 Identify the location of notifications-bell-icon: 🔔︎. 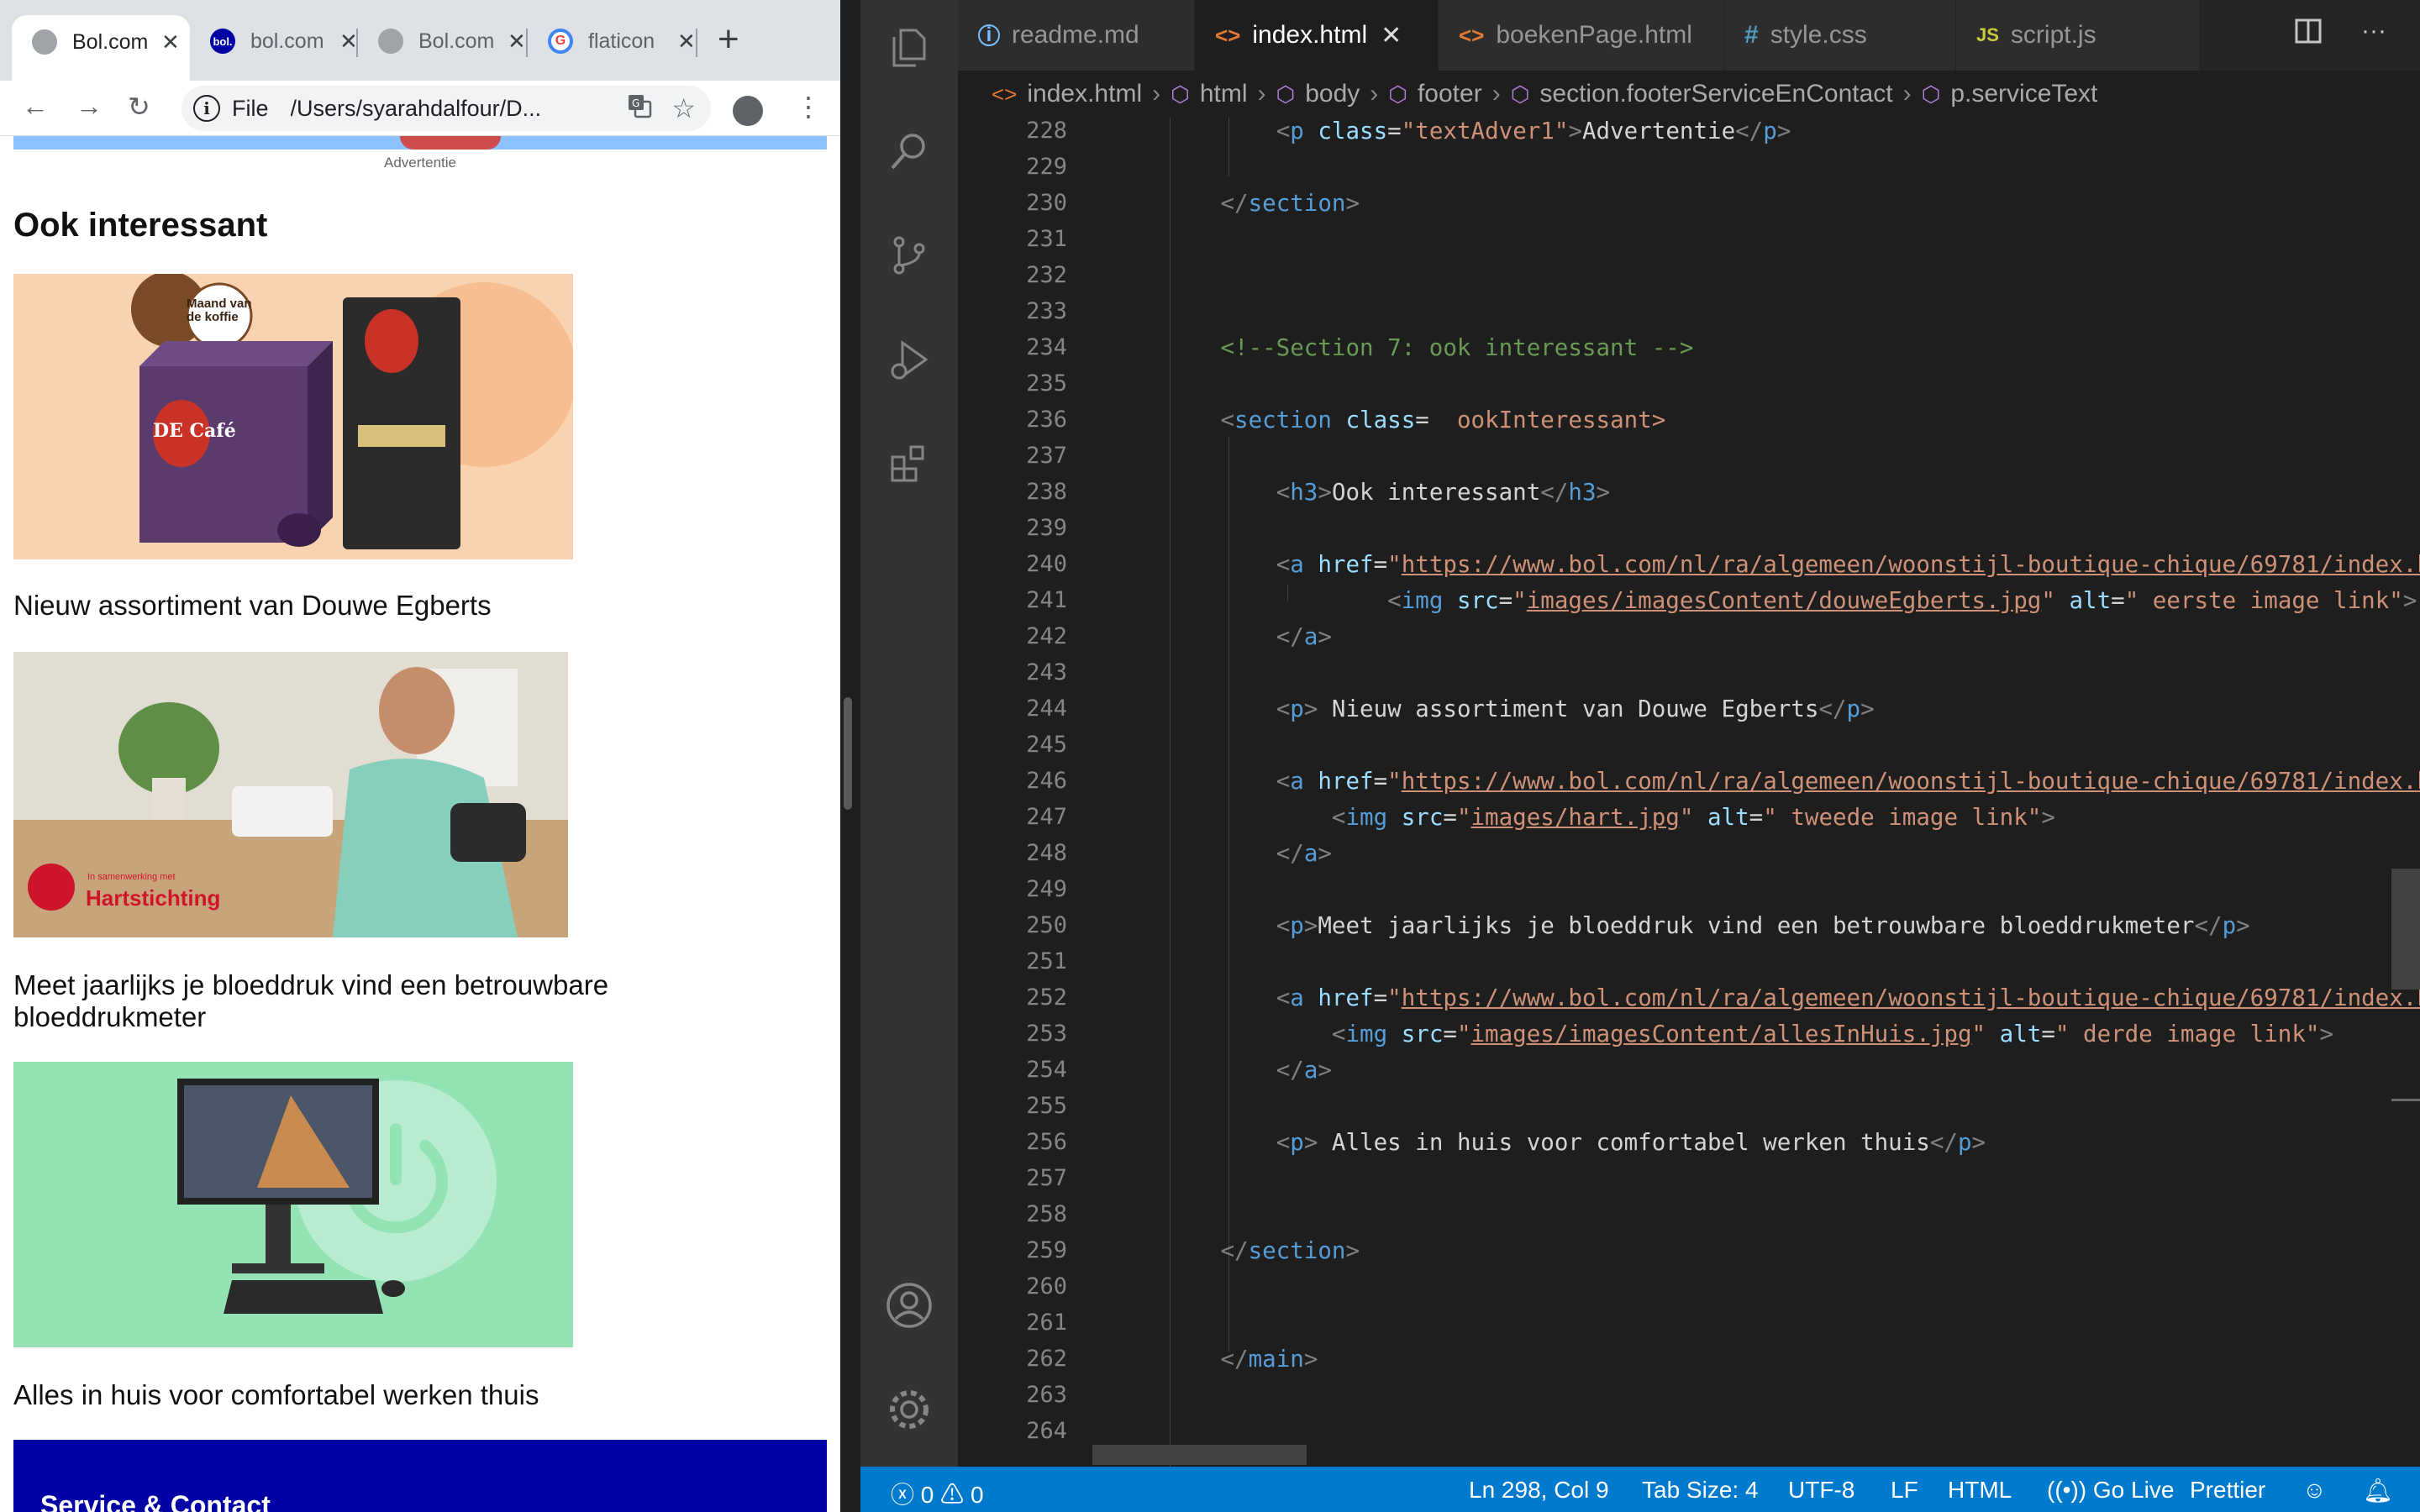
(2378, 1490).